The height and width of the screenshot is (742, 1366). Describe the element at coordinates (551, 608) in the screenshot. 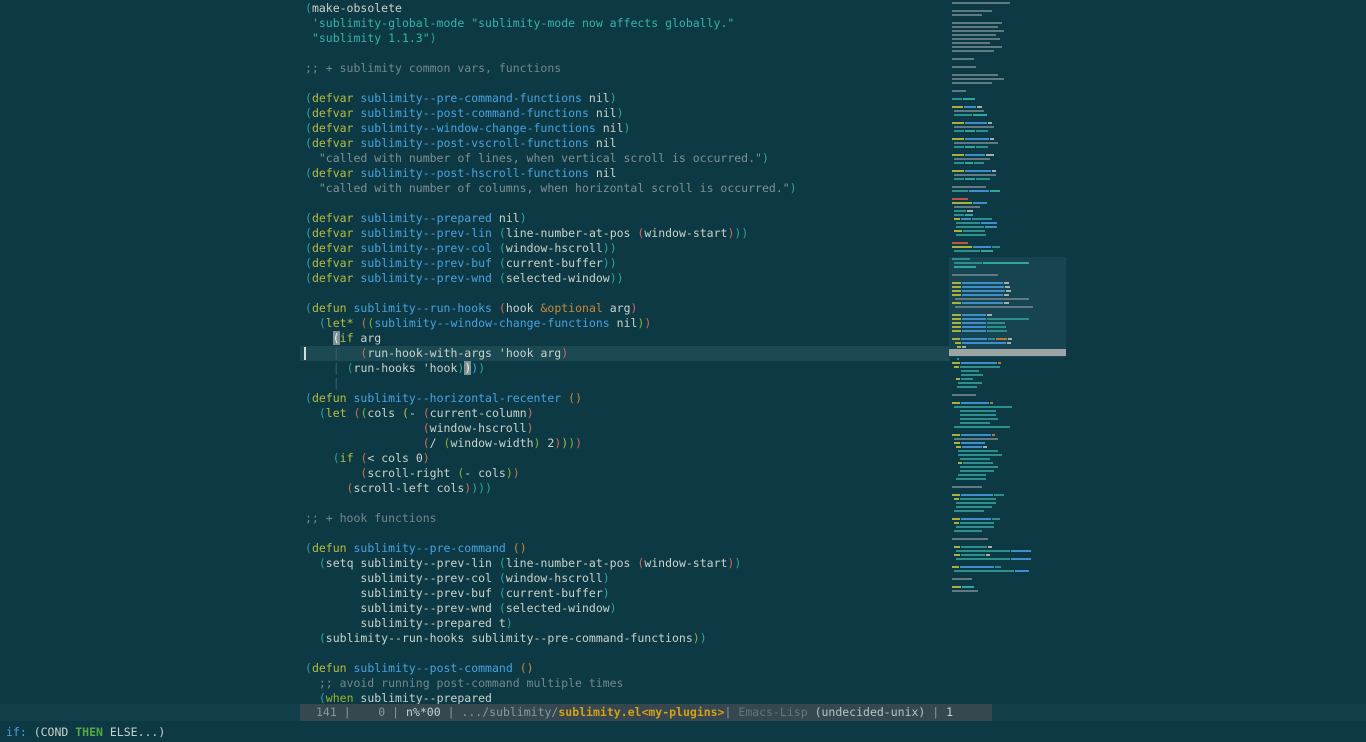

I see `code-line: sublimity--prev-wnd (selected-window)` at that location.